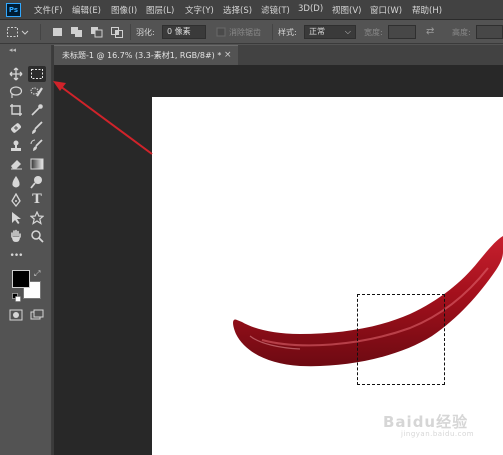 This screenshot has height=455, width=503. I want to click on menu-image: 图像(I), so click(124, 10).